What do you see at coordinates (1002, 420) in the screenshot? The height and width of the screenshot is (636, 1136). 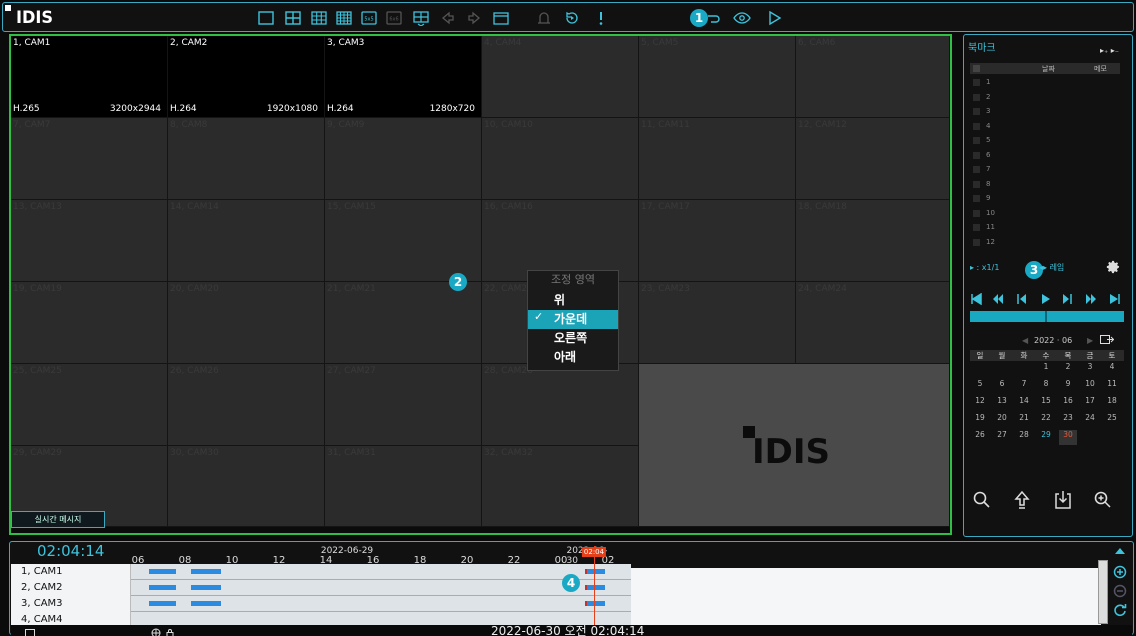 I see `calendar-day: 20` at bounding box center [1002, 420].